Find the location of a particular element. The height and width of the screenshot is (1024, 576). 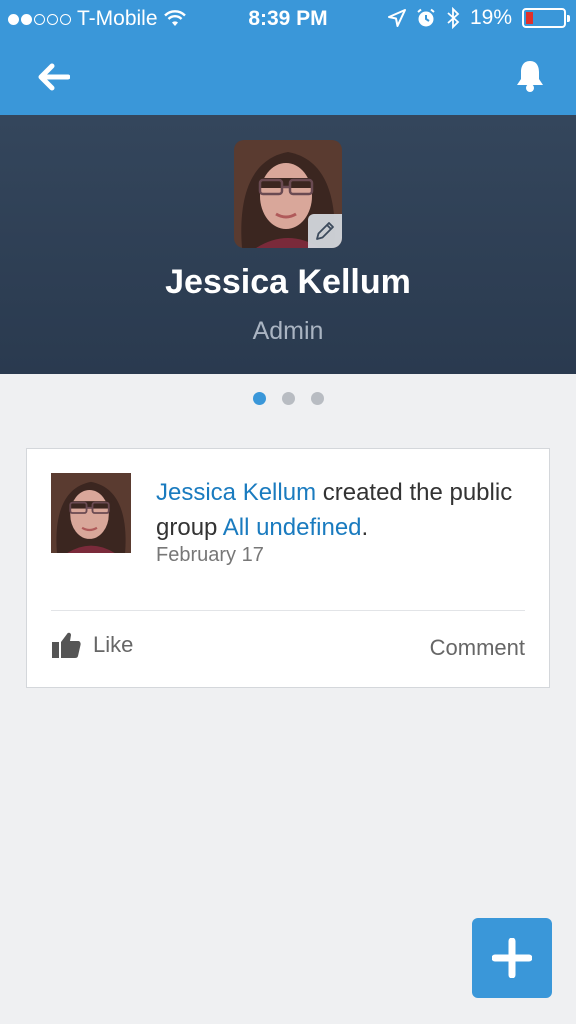

plus-icon is located at coordinates (512, 958).